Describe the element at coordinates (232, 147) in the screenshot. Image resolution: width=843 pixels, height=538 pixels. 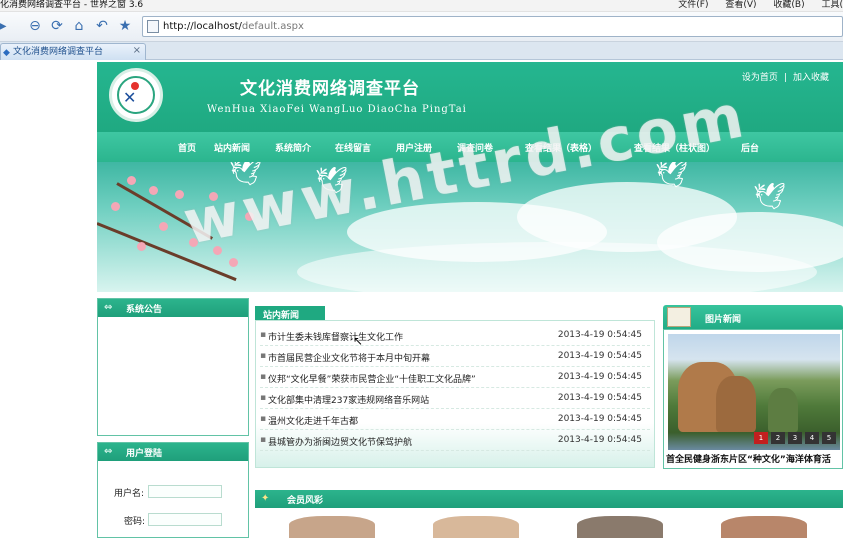
I see `nav-site-news: 站内新闻` at that location.